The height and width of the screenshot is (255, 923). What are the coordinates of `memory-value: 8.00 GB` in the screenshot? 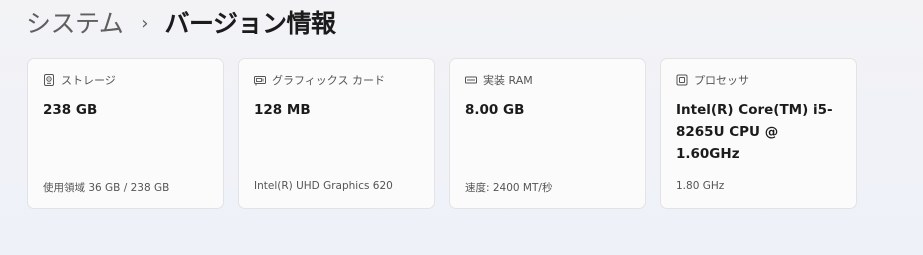 It's located at (495, 110).